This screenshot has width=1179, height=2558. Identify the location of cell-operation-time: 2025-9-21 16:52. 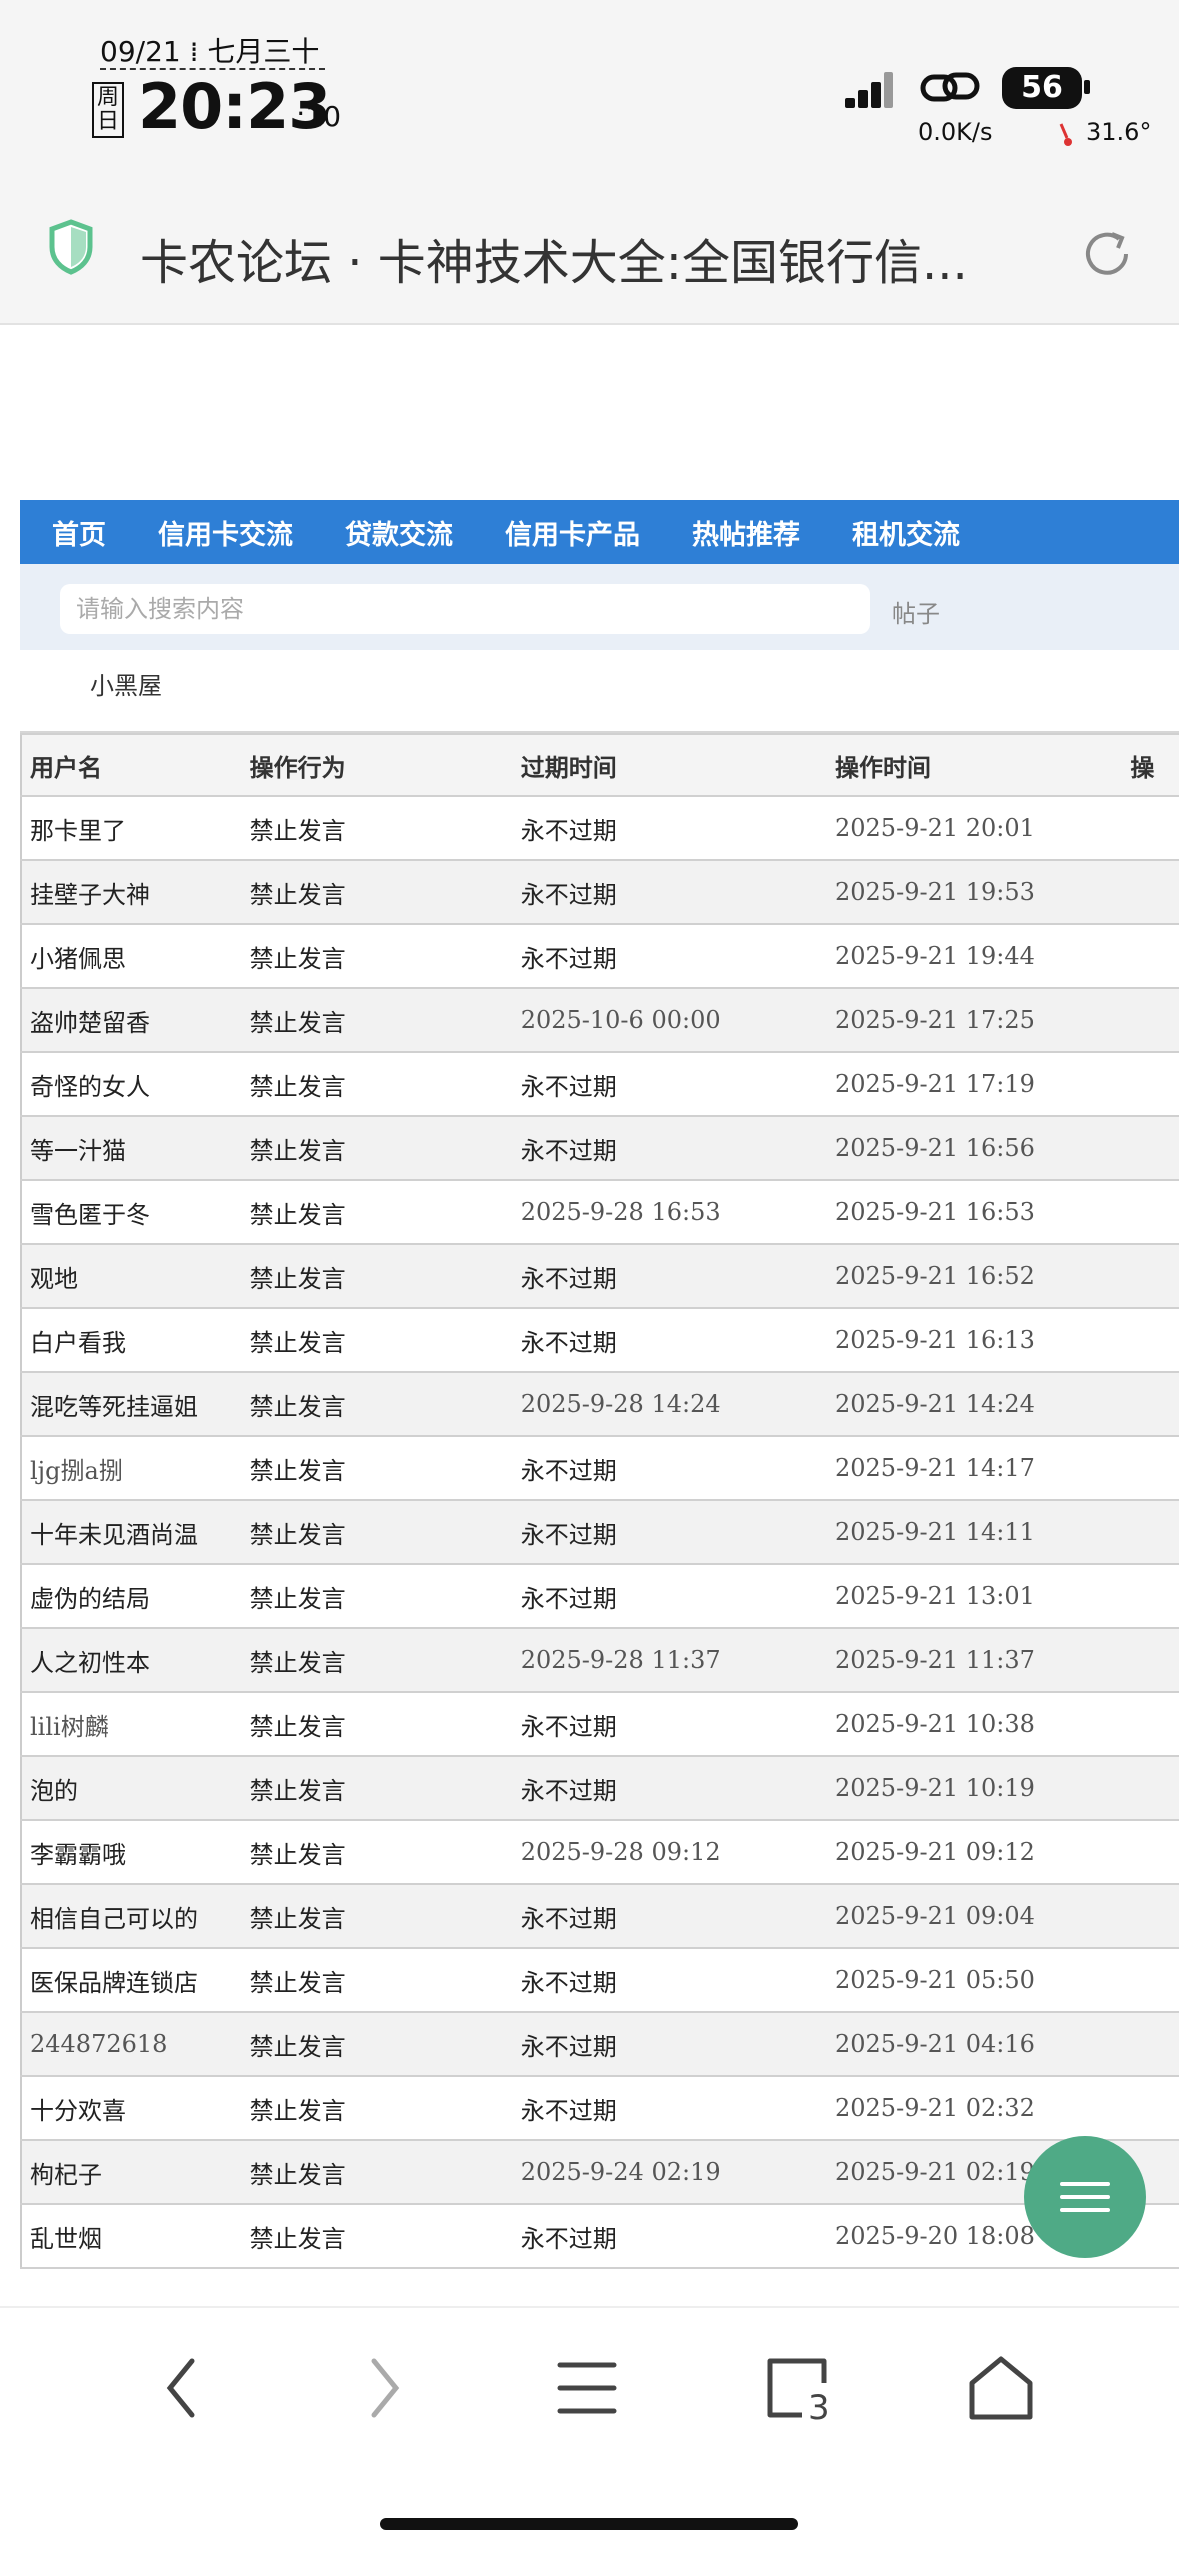
(975, 1275).